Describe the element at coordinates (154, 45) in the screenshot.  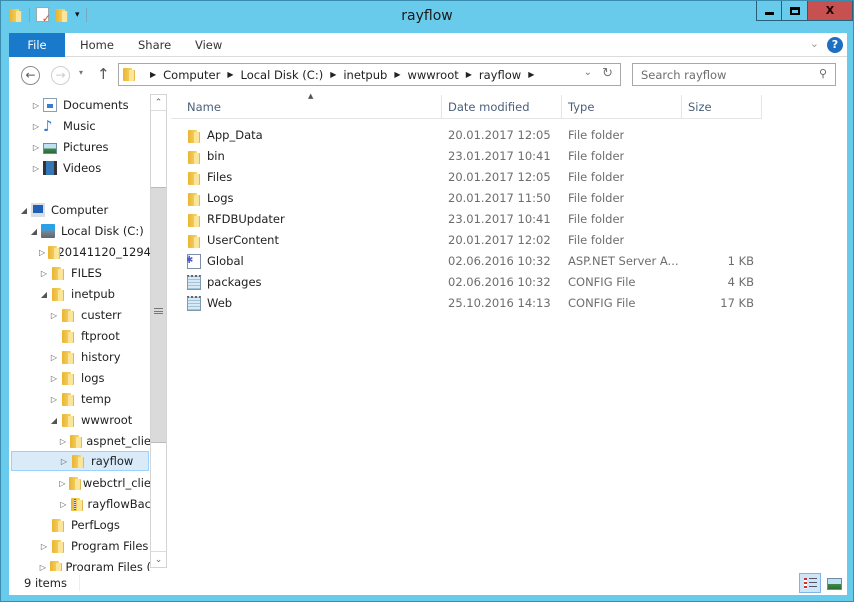
I see `tab-share: Share` at that location.